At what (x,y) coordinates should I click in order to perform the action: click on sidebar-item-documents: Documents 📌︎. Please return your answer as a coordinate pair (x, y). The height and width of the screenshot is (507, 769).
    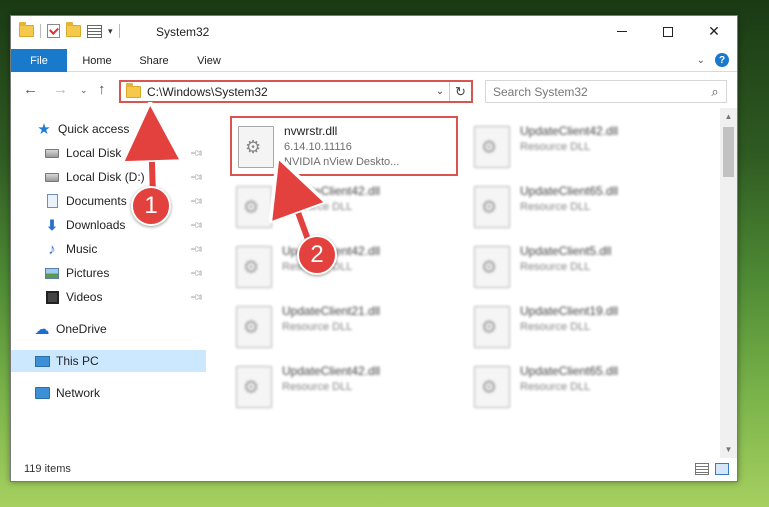
    Looking at the image, I should click on (108, 201).